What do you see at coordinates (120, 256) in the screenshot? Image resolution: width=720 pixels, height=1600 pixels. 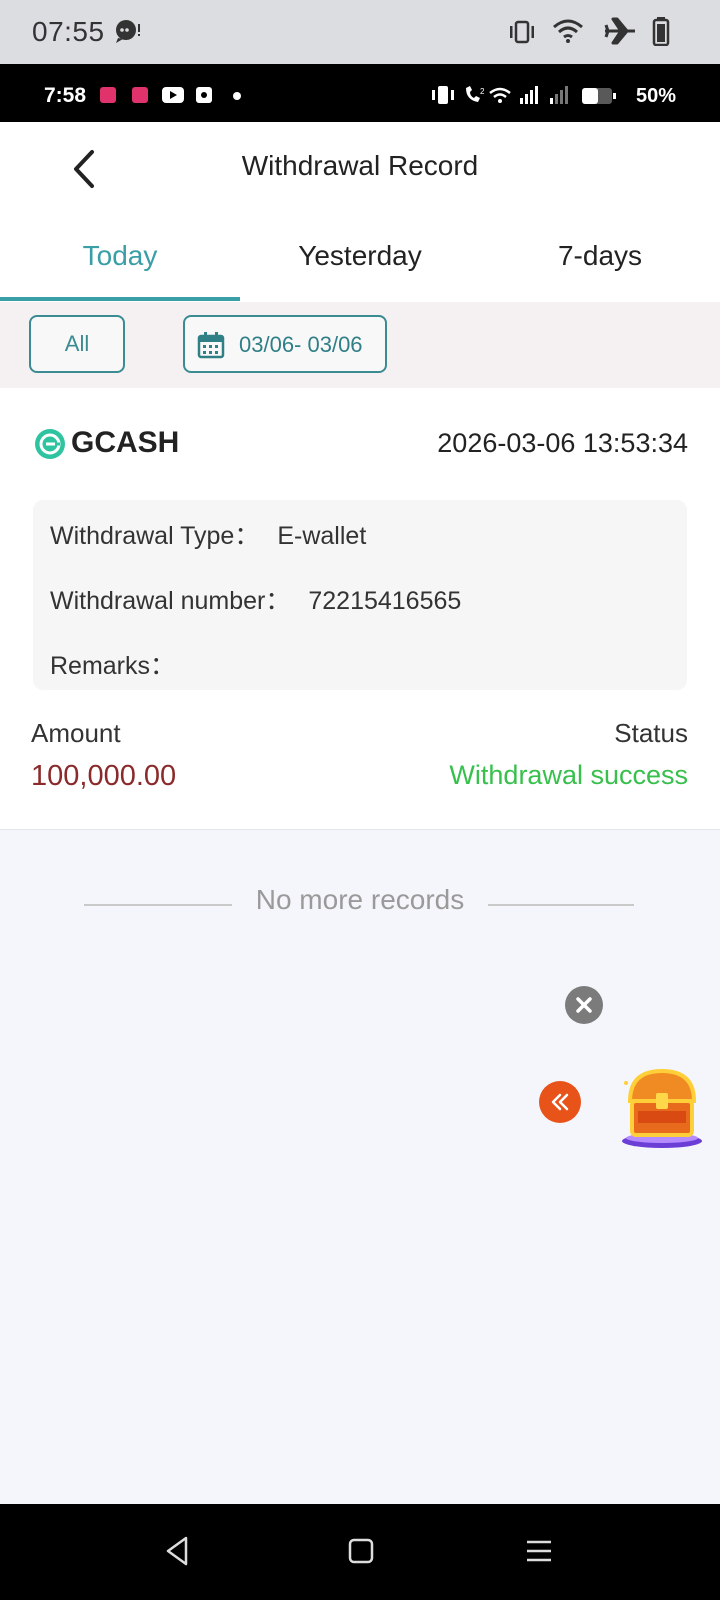 I see `tab-today: Today` at bounding box center [120, 256].